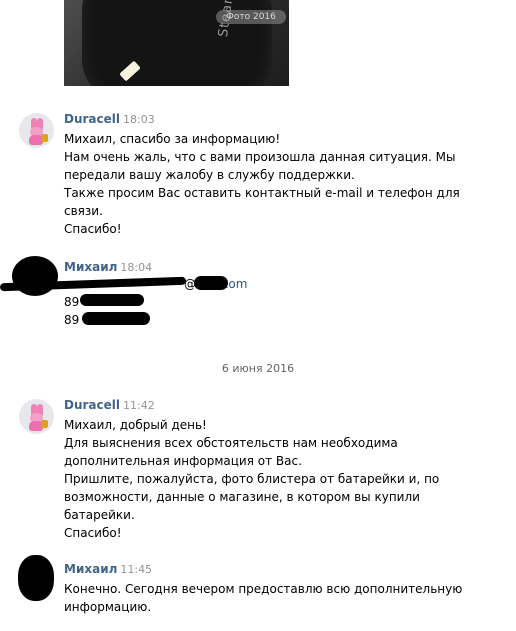  I want to click on message-time: 18:03, so click(139, 119).